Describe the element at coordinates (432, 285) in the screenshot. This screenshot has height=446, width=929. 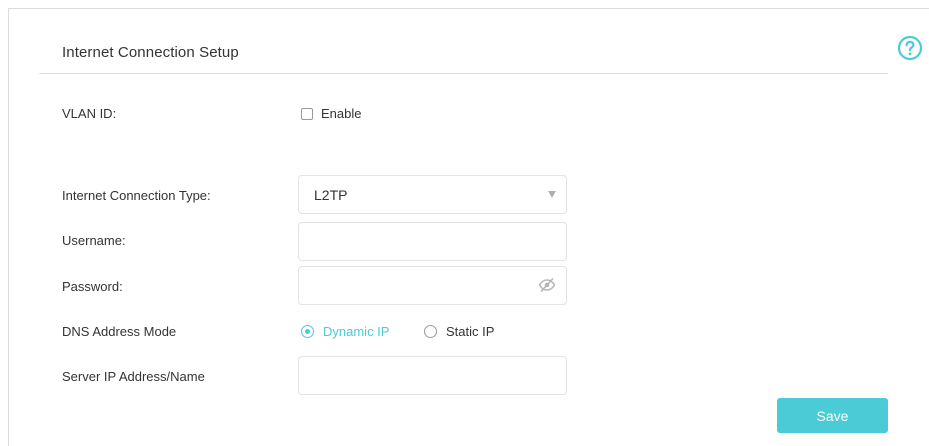
I see `password-input` at that location.